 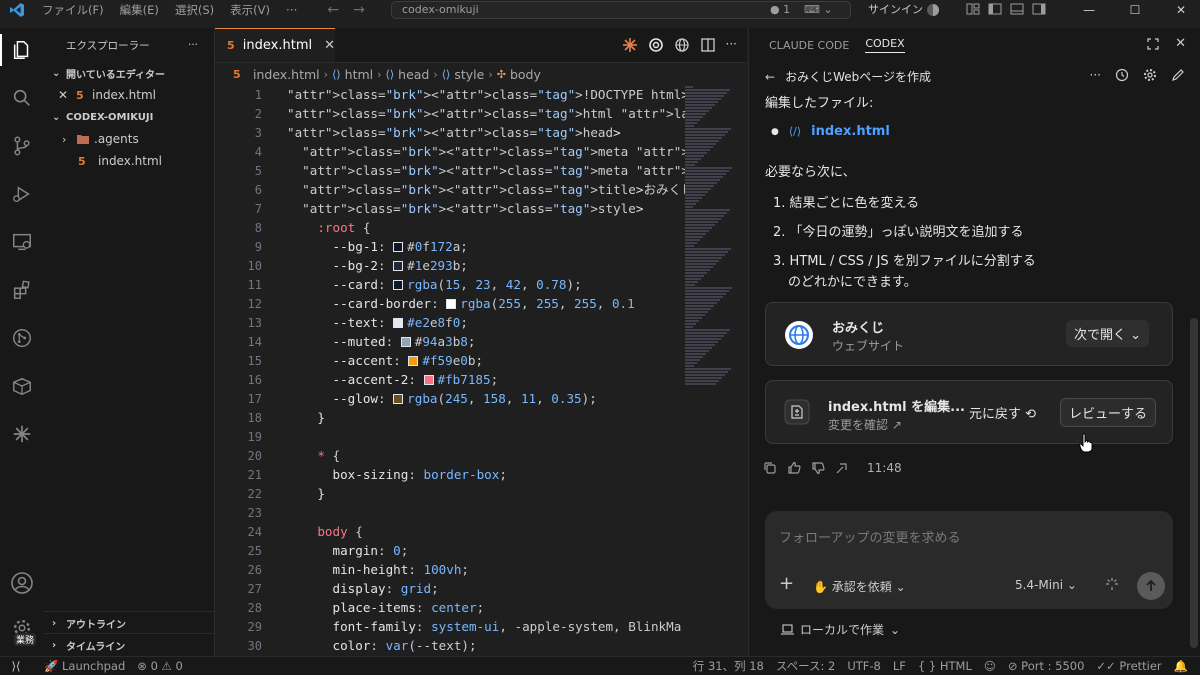 What do you see at coordinates (969, 560) in the screenshot?
I see `followup-input-box: フォローアップの変更を求める + ✋ 承認を依頼 ⌄ 5.4-Mini ⌄` at bounding box center [969, 560].